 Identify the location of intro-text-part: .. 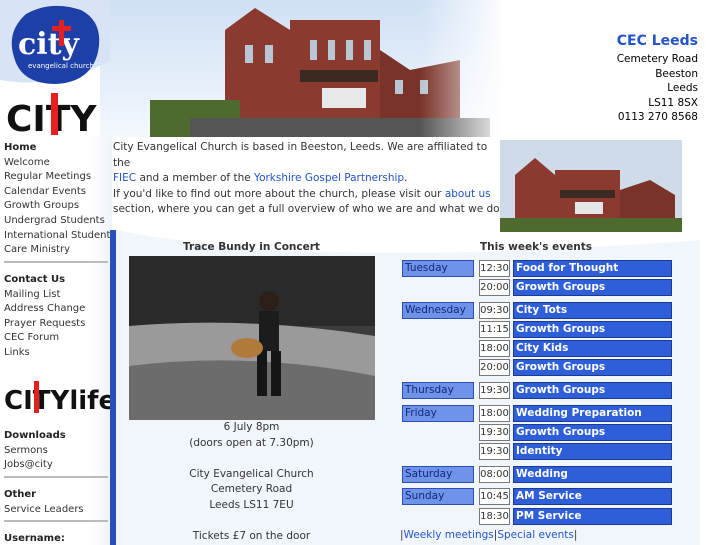
(406, 178).